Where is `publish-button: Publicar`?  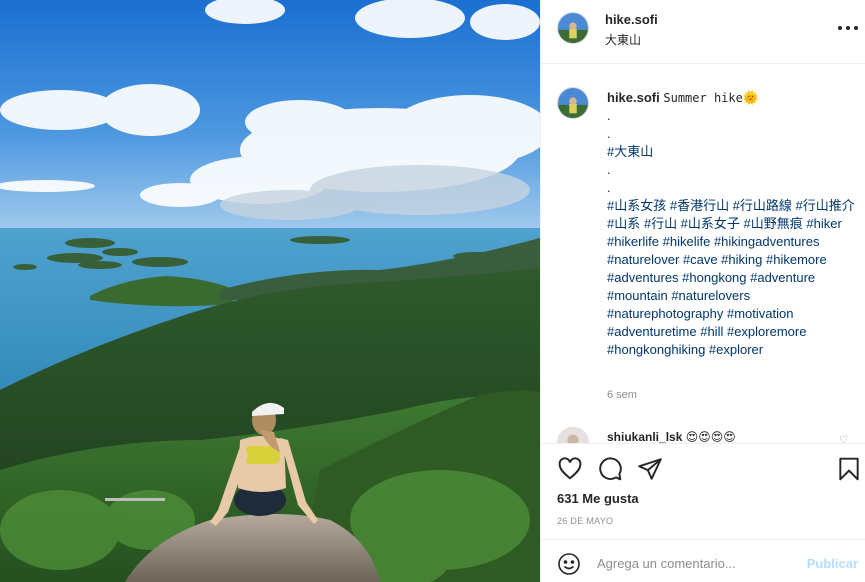
publish-button: Publicar is located at coordinates (832, 563).